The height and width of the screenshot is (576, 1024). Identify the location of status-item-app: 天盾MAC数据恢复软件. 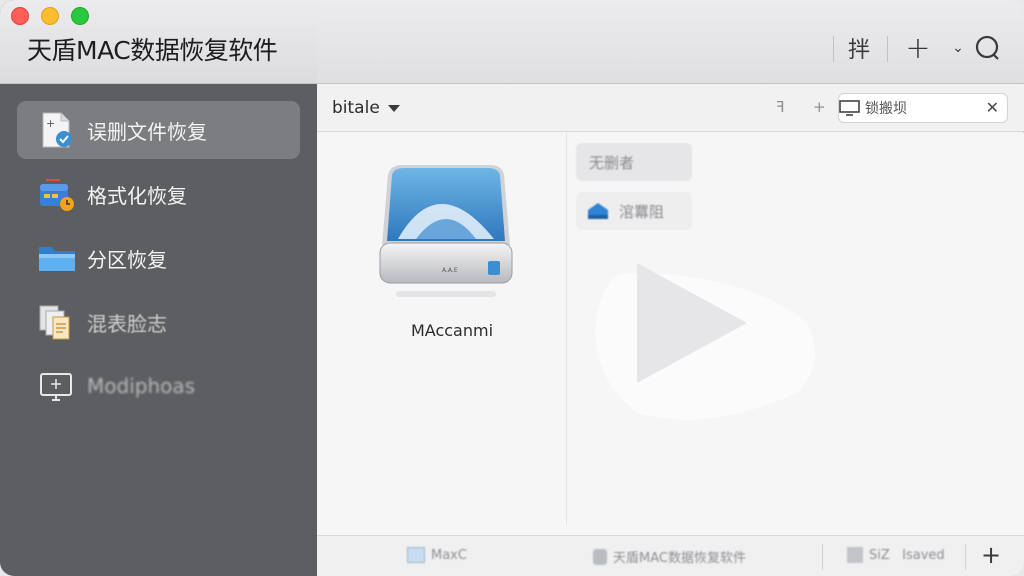
(669, 556).